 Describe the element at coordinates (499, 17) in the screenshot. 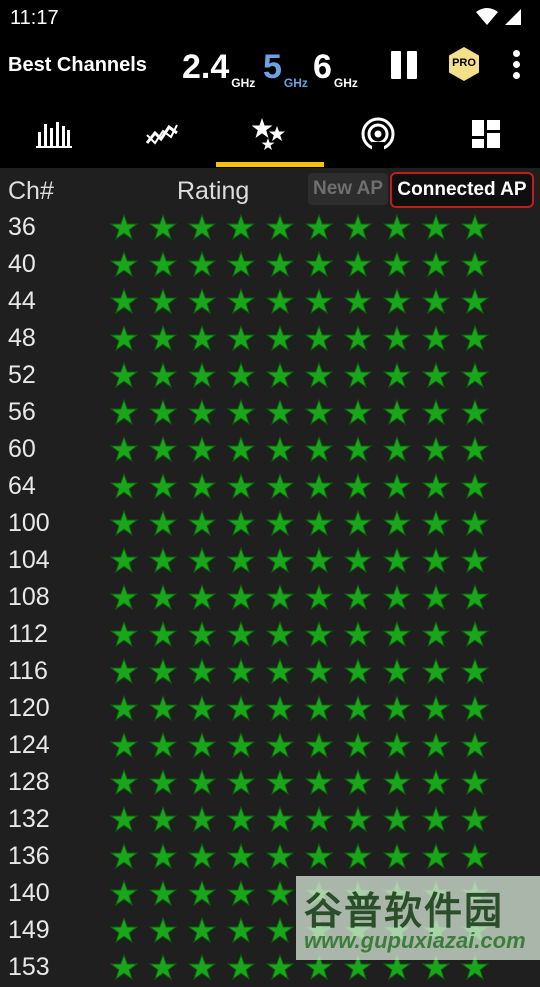

I see `status-icons` at that location.